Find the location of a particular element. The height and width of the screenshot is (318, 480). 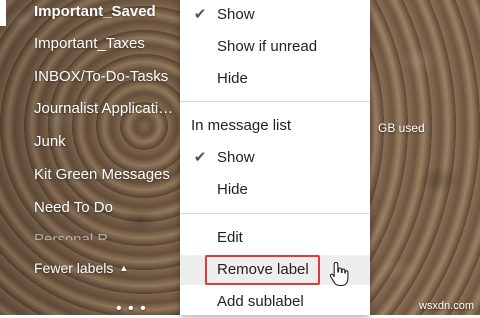

menu-item-show-if-unread: Show if unread is located at coordinates (275, 47).